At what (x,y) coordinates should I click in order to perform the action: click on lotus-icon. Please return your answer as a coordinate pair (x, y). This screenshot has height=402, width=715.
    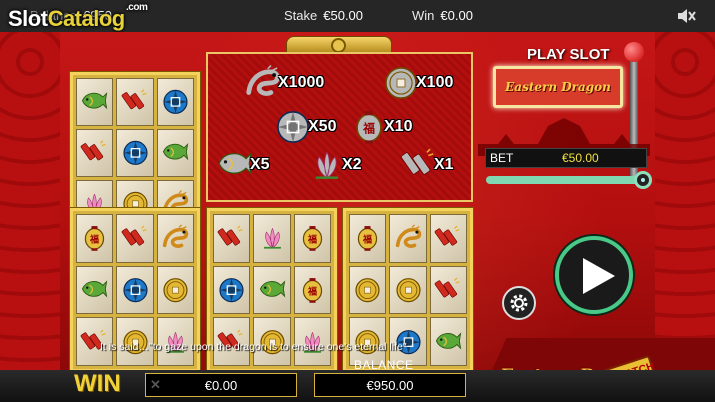
    Looking at the image, I should click on (272, 238).